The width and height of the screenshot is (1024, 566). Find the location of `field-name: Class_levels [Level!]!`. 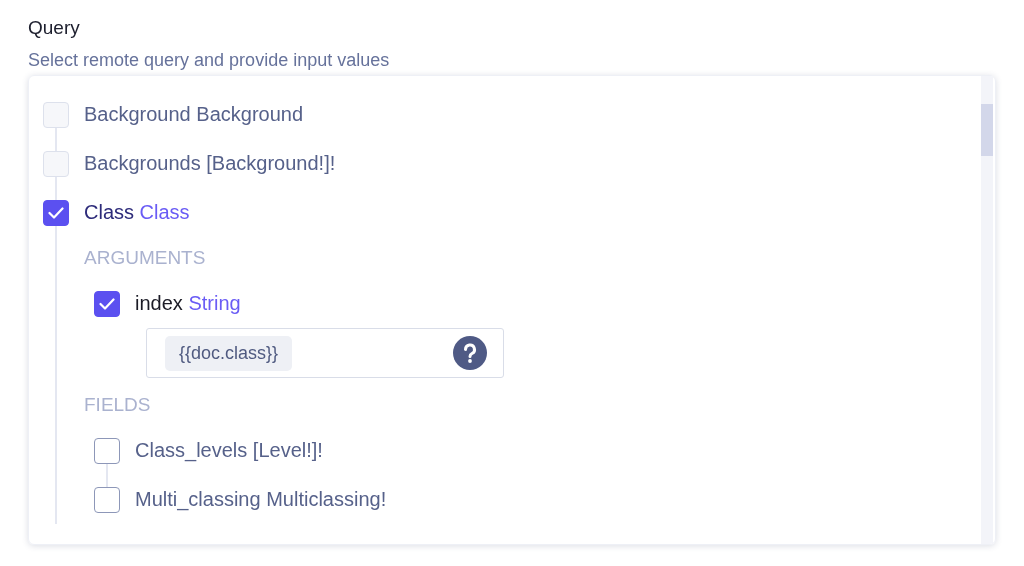

field-name: Class_levels [Level!]! is located at coordinates (229, 450).